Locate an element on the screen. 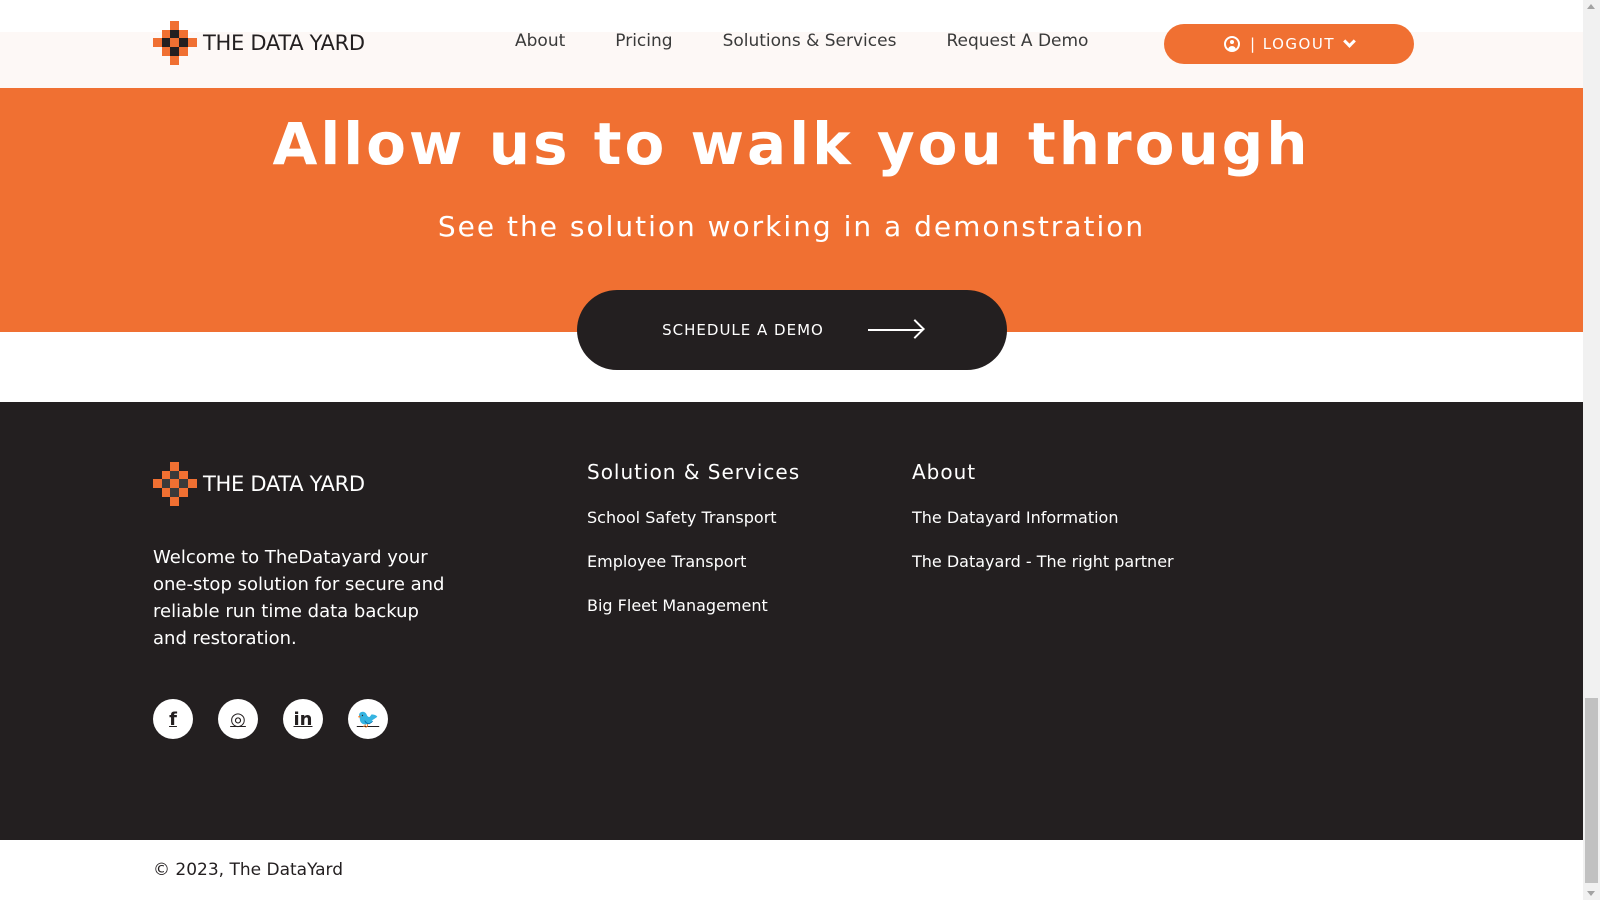 The image size is (1600, 900). scroll-up-icon is located at coordinates (1591, 6).